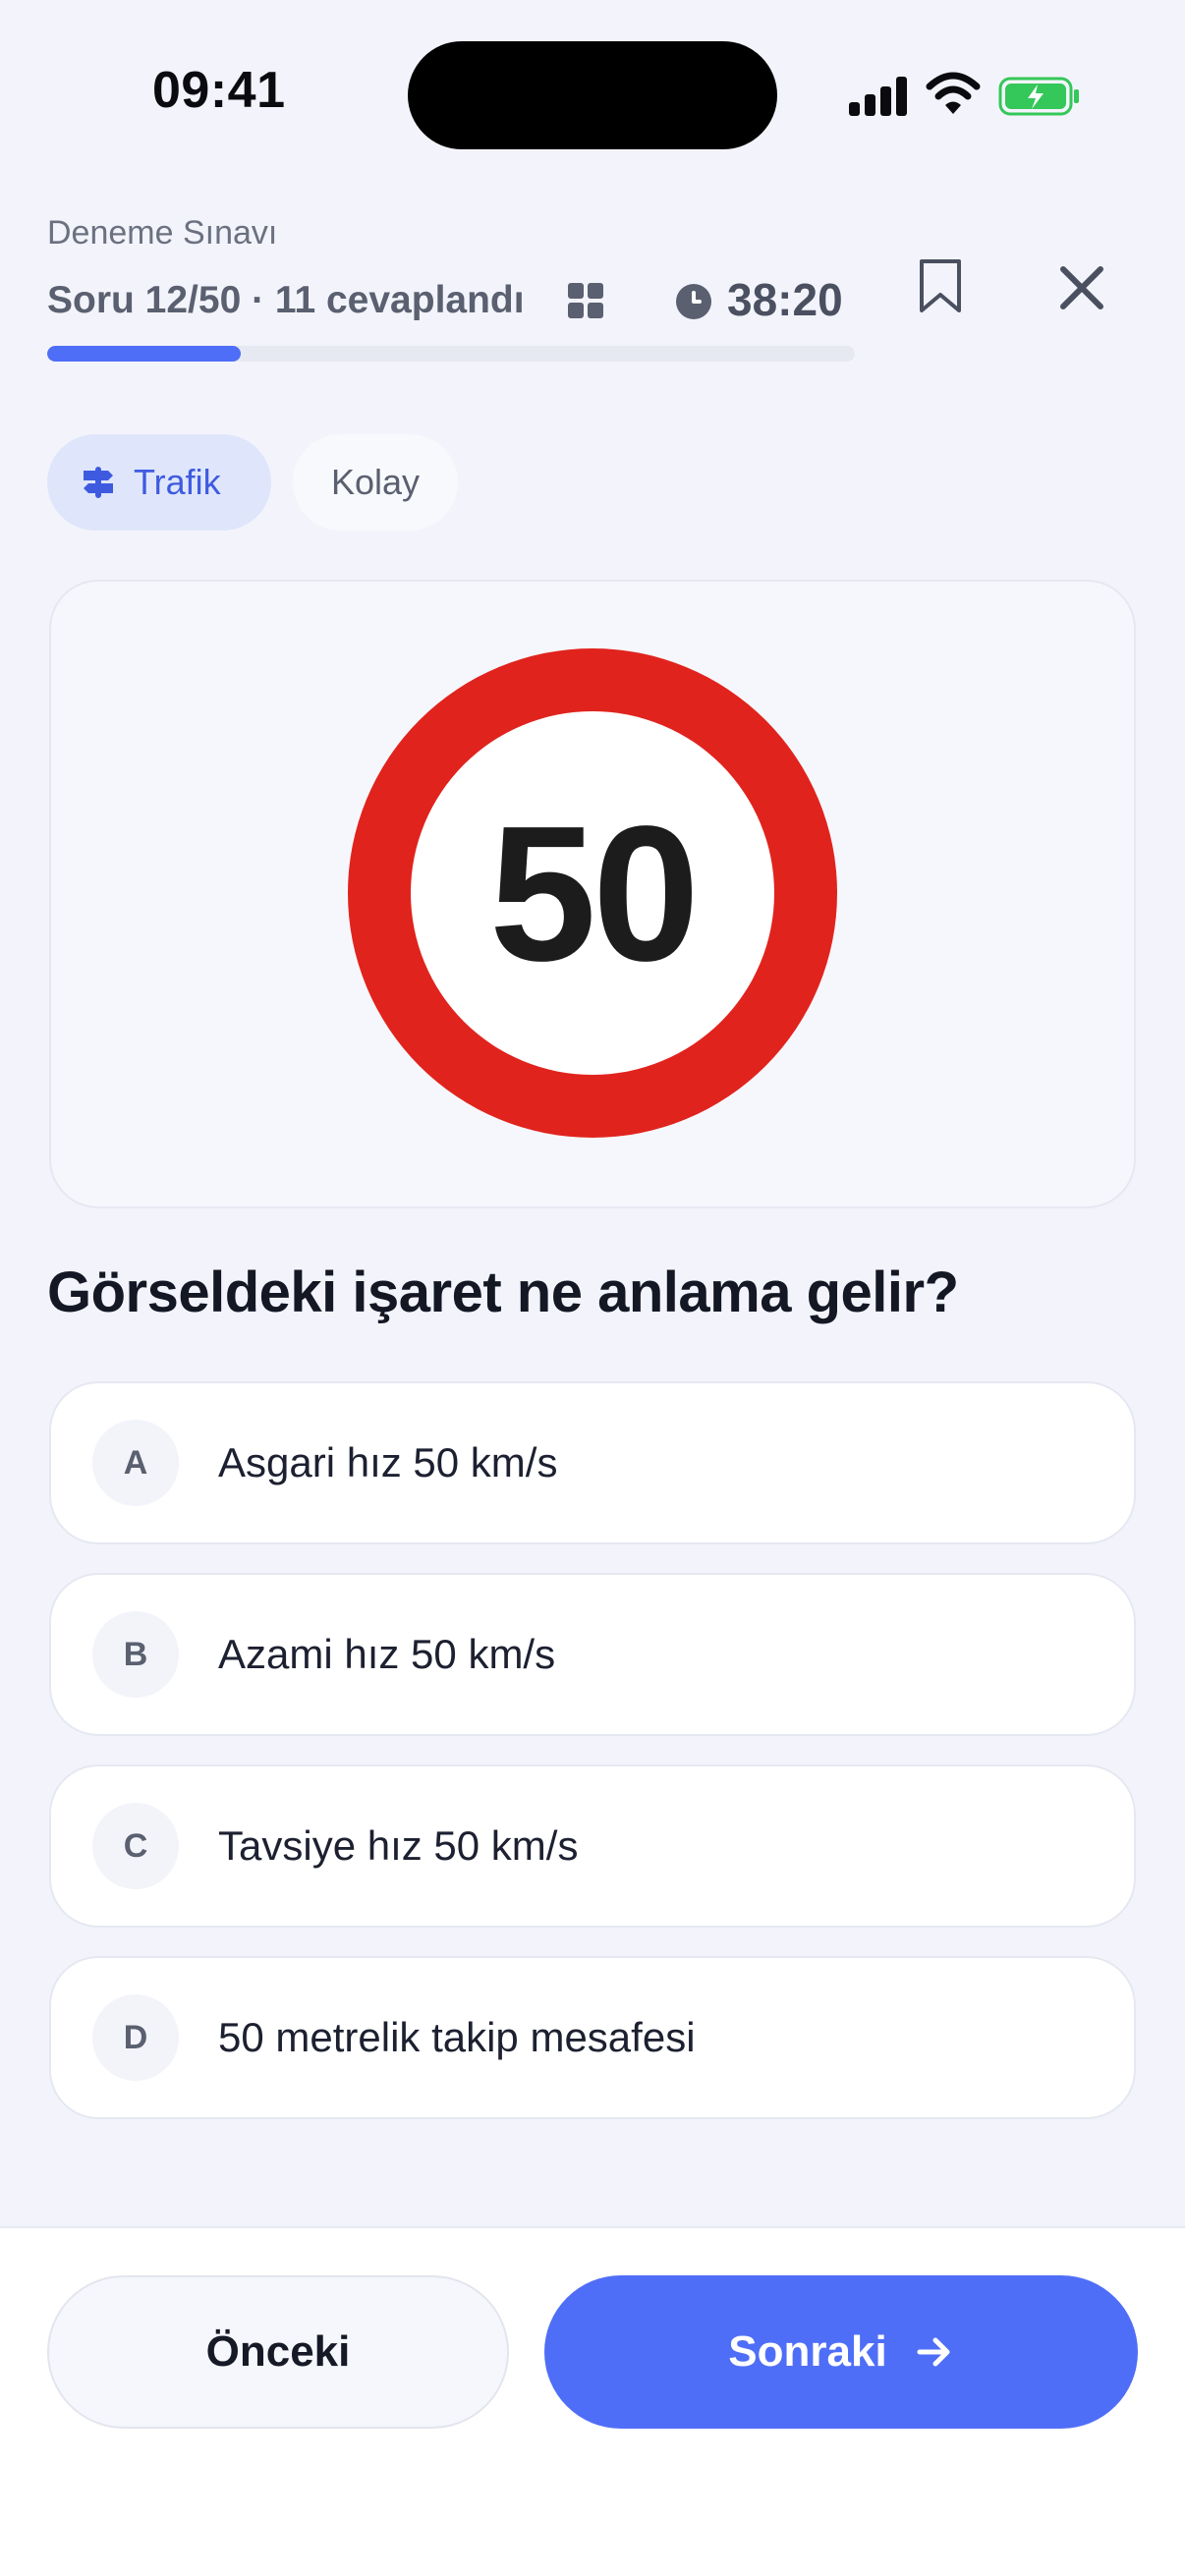 This screenshot has height=2576, width=1185. Describe the element at coordinates (136, 2037) in the screenshot. I see `option-letter: D` at that location.